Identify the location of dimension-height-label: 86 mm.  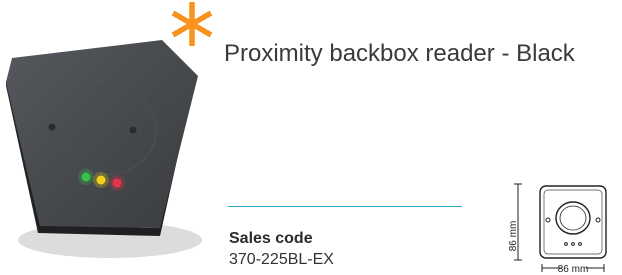
(513, 236).